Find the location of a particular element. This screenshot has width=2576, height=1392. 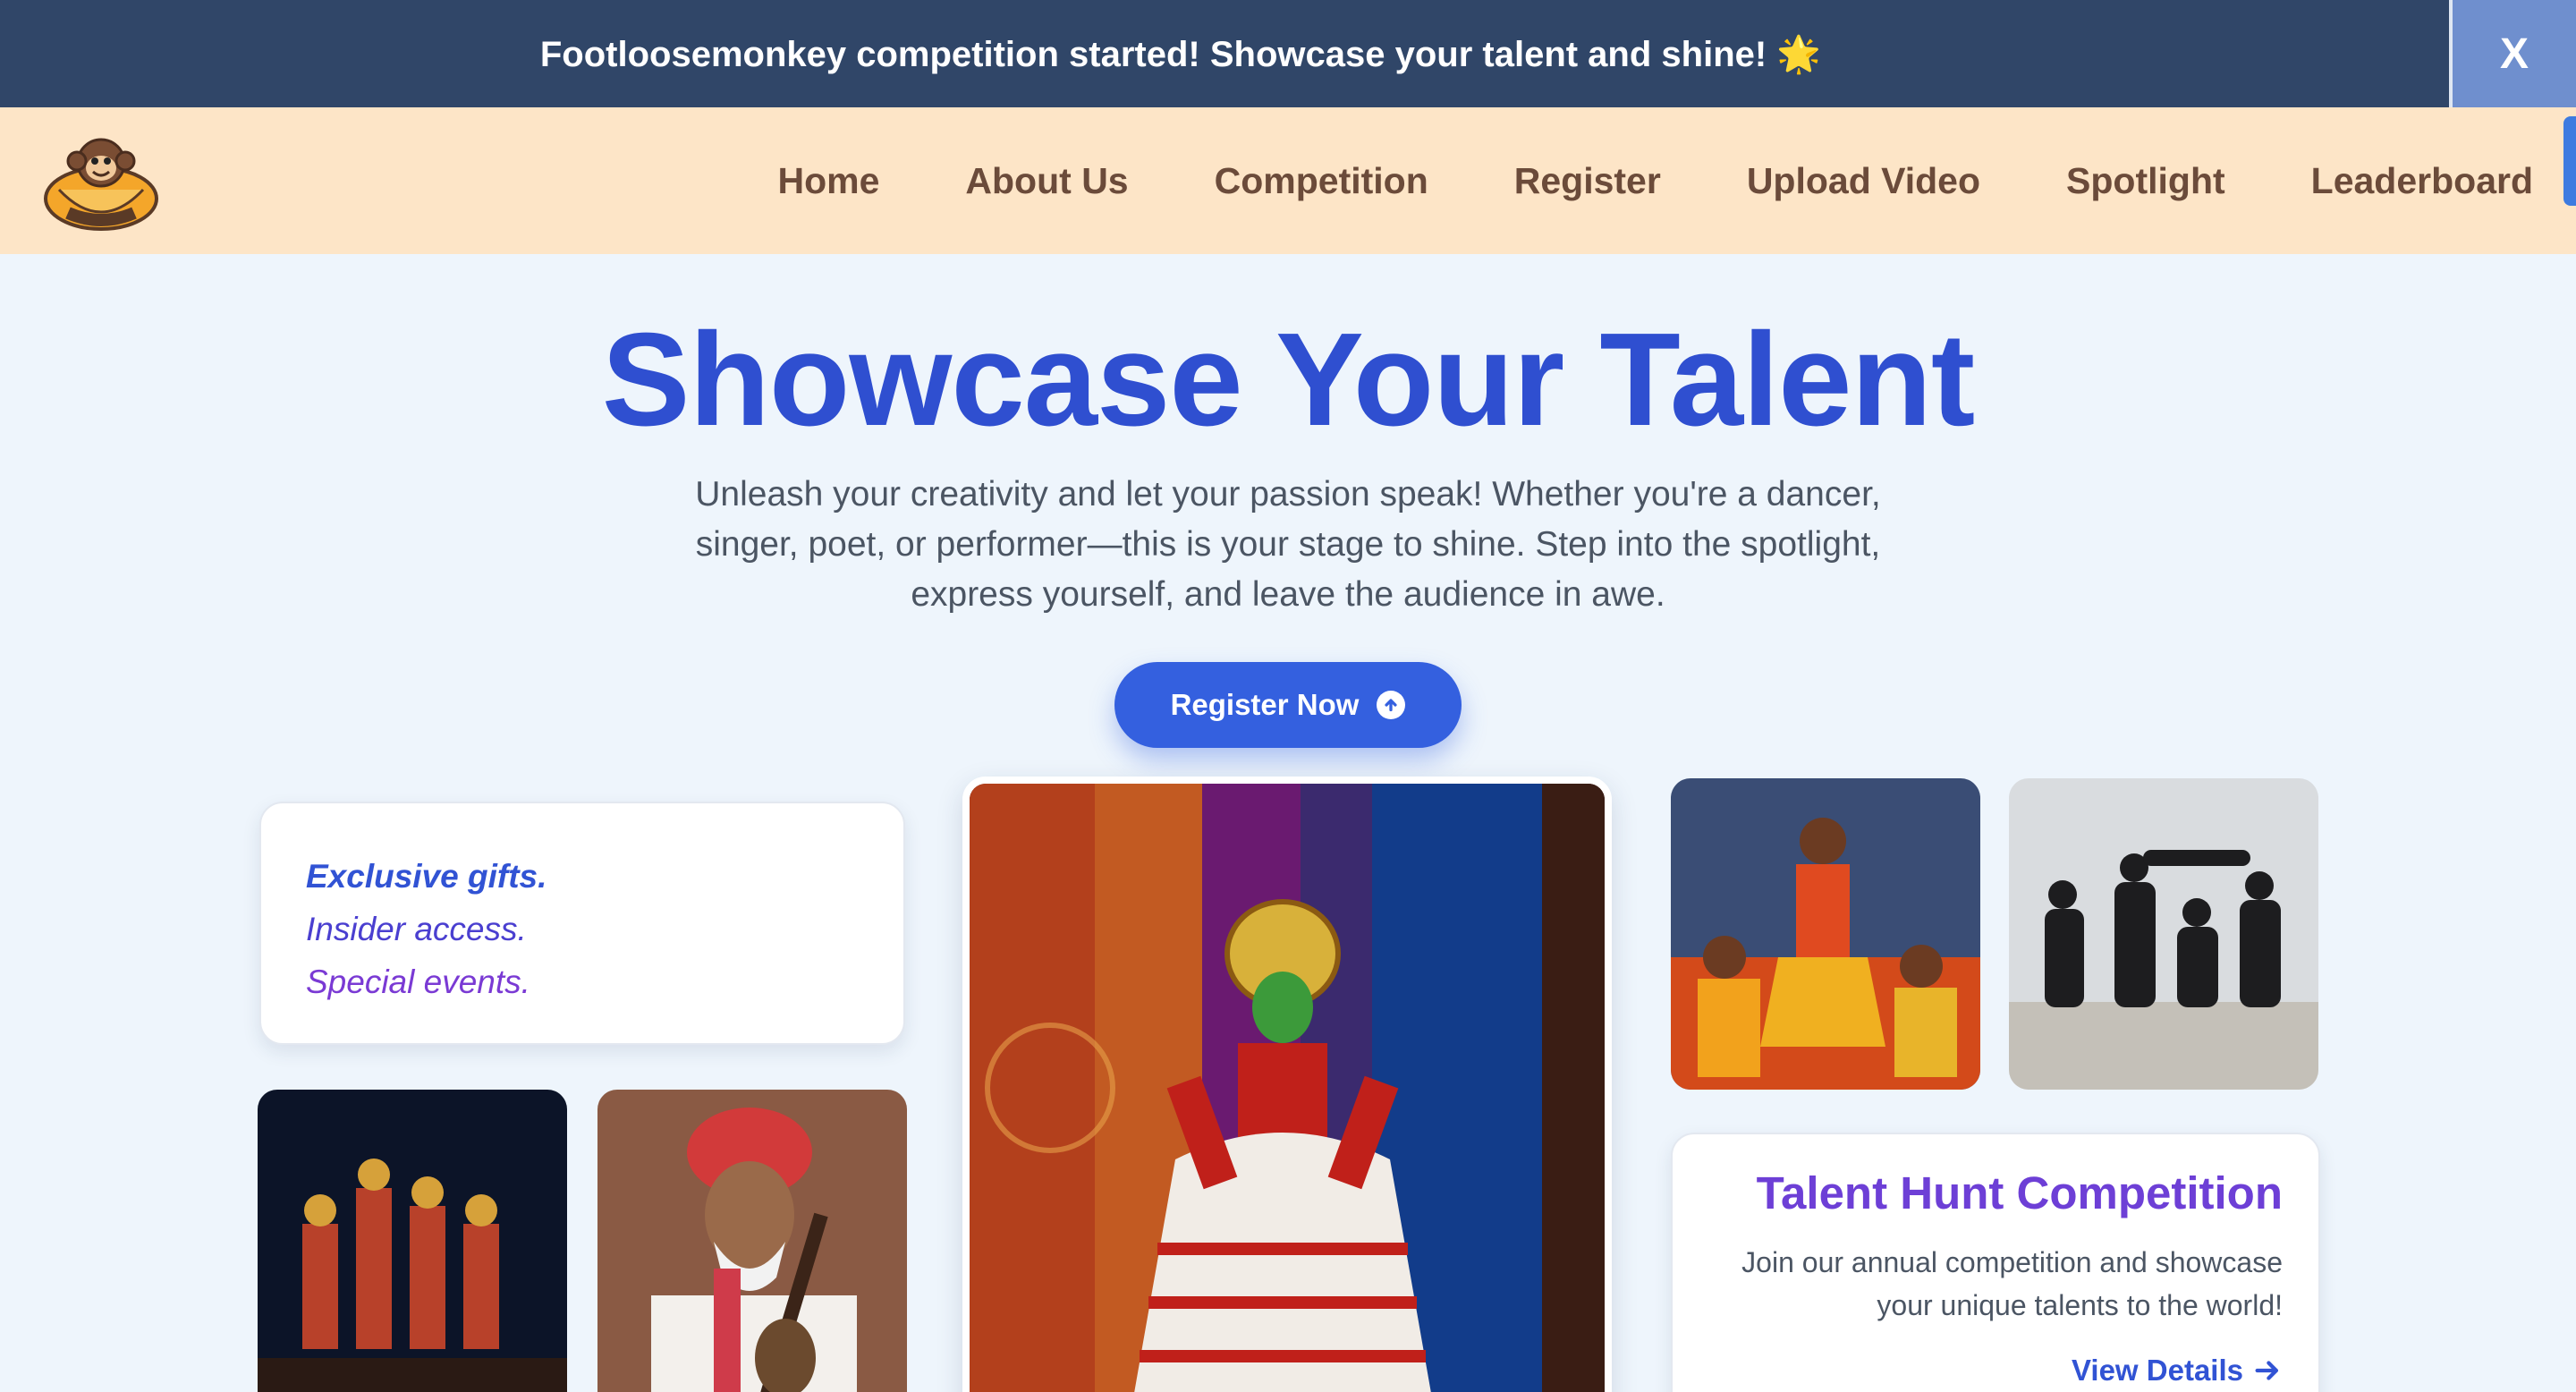

talent-hunt-title: Talent Hunt Competition is located at coordinates (2019, 1192).